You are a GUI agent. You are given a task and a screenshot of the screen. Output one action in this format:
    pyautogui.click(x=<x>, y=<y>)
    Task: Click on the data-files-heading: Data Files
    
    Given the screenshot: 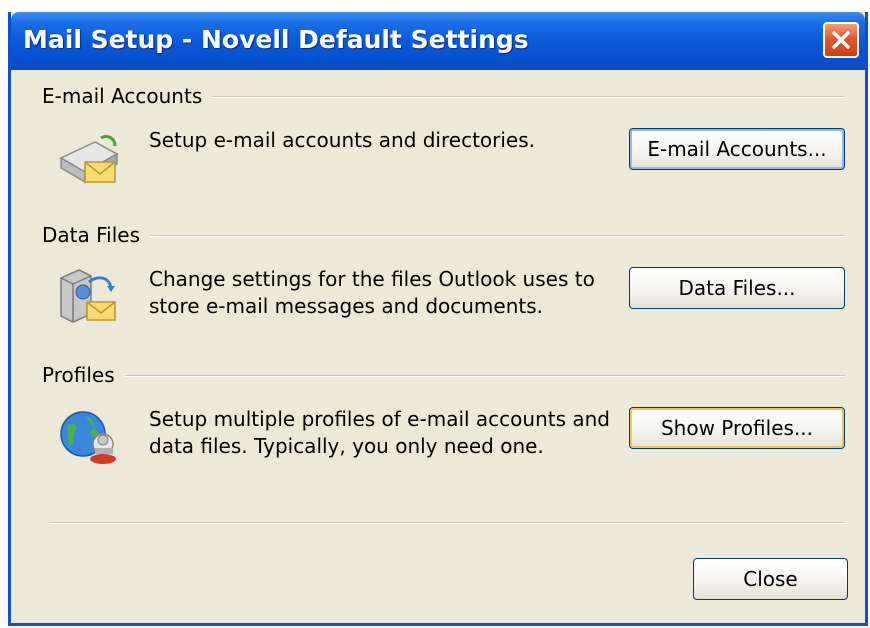 What is the action you would take?
    pyautogui.click(x=96, y=235)
    